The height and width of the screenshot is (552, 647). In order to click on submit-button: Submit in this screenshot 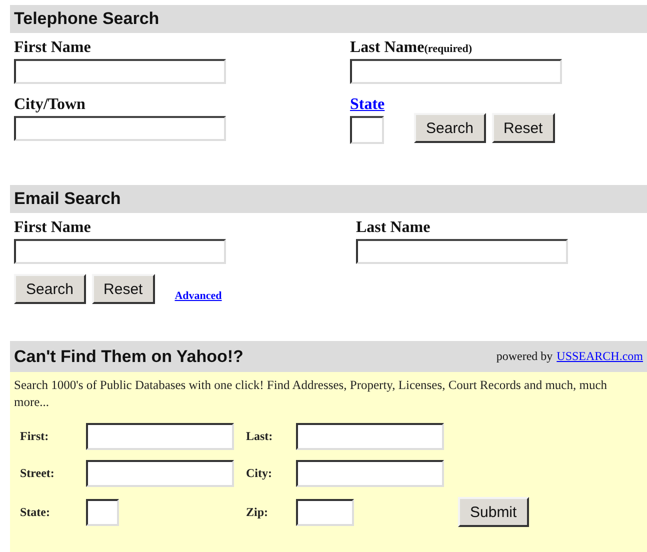, I will do `click(493, 512)`.